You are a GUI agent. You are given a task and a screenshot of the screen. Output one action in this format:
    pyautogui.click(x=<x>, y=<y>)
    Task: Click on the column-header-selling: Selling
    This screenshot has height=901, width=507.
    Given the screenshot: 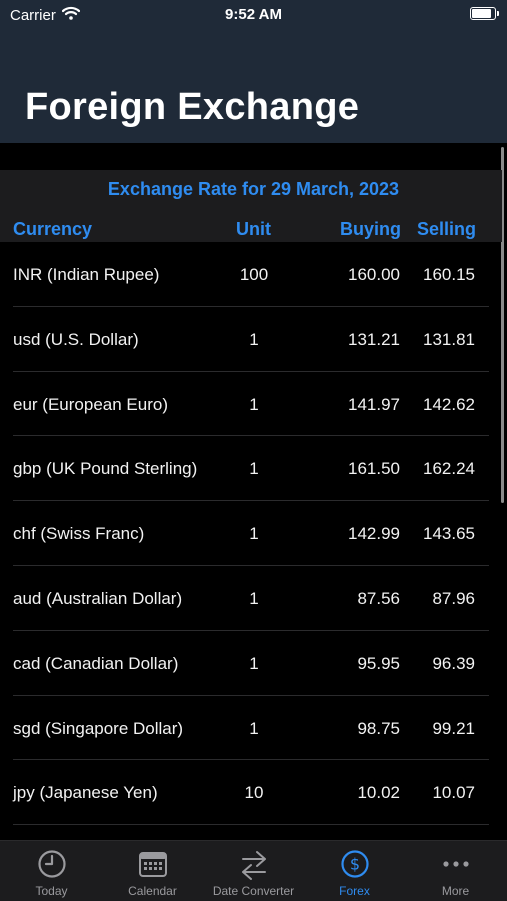 What is the action you would take?
    pyautogui.click(x=446, y=229)
    